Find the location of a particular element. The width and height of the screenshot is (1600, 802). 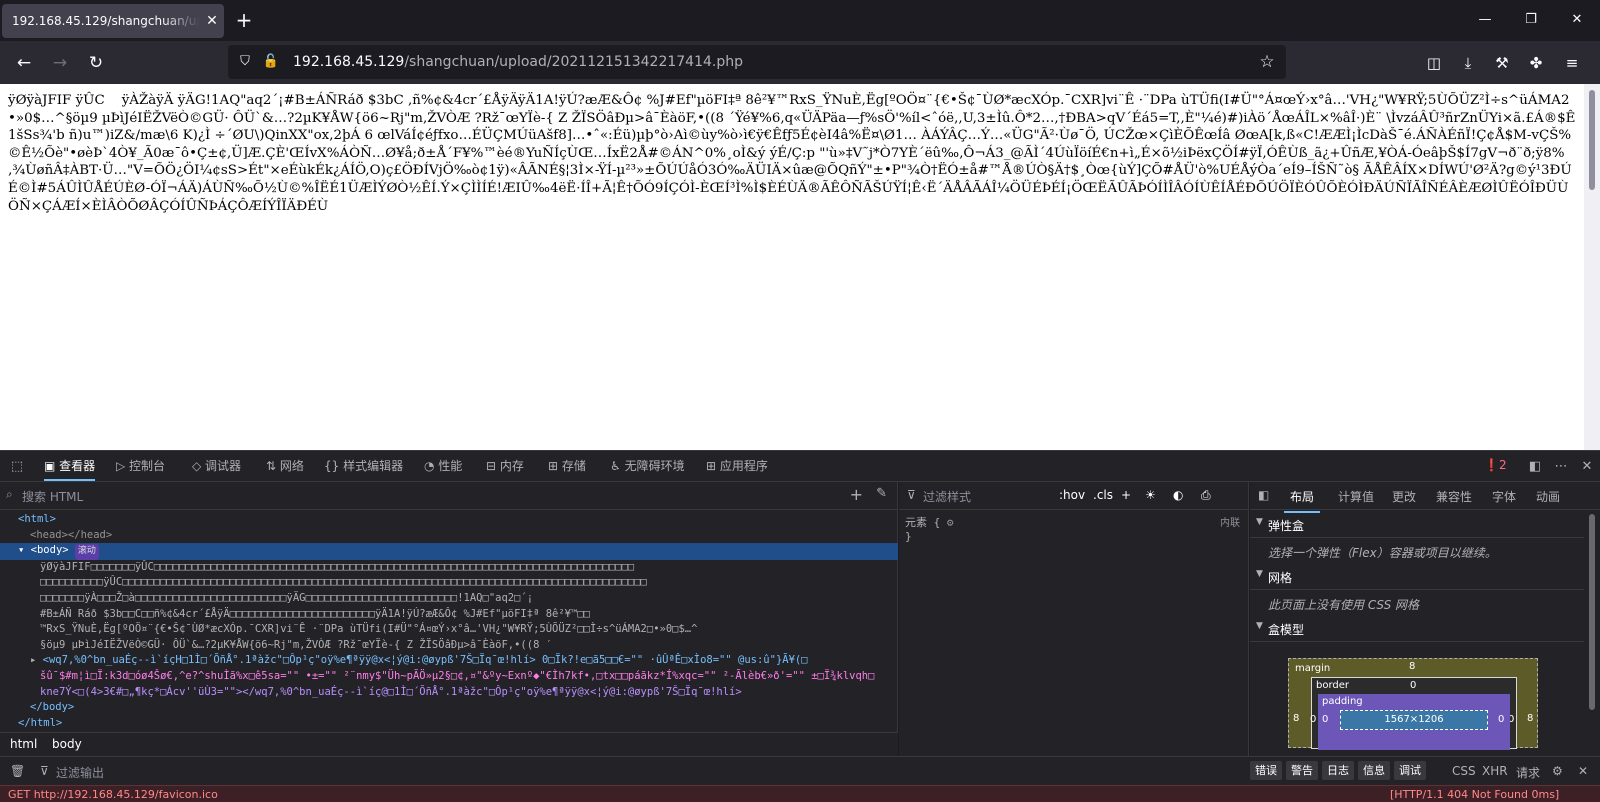

tree-node-body-close: </body> is located at coordinates (449, 708).